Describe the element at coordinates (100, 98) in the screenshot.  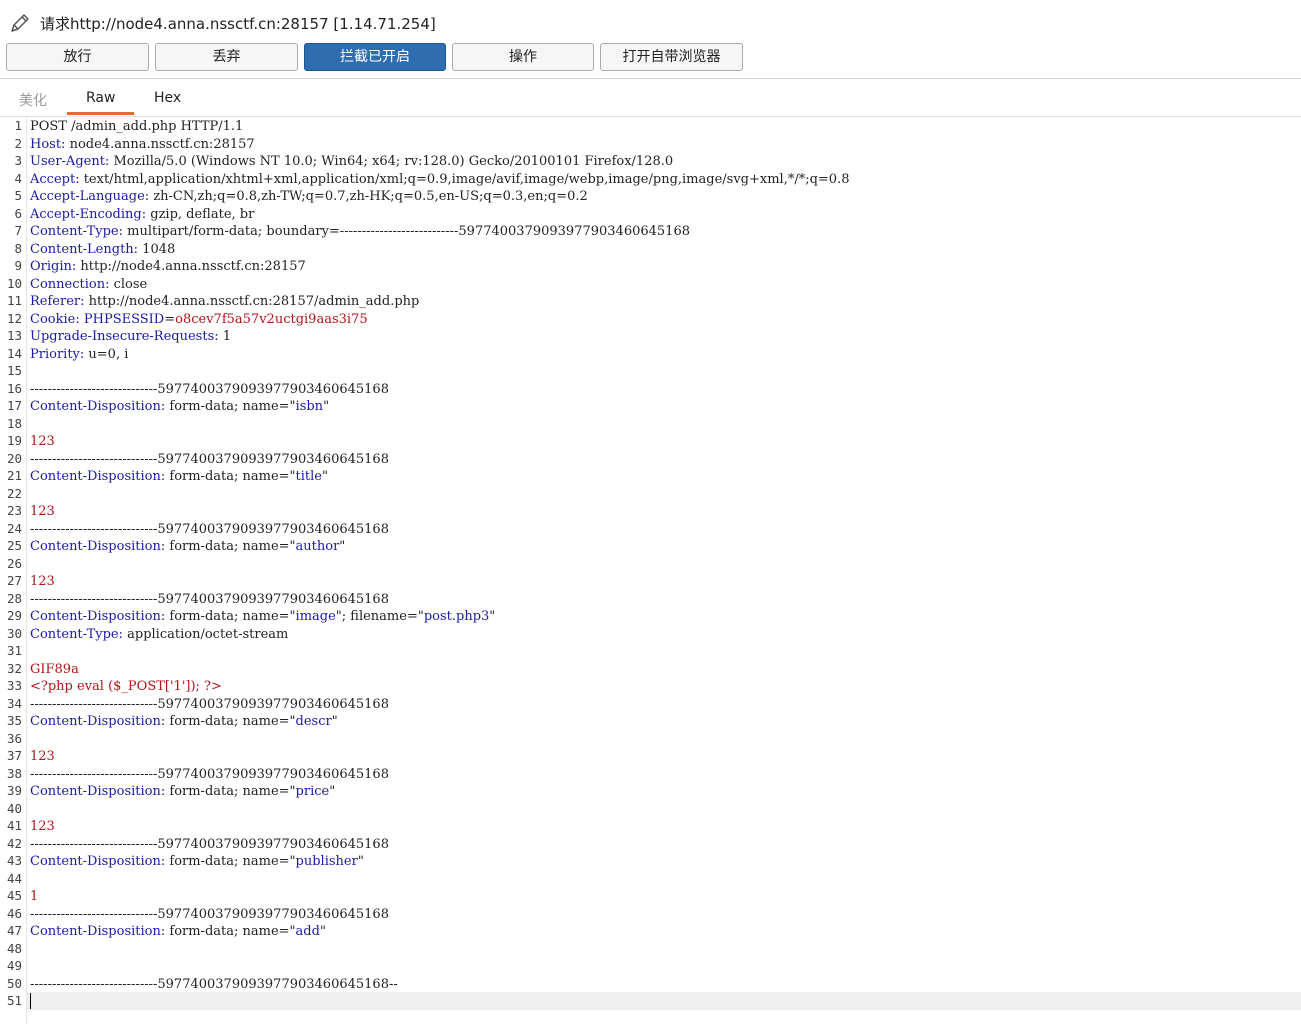
I see `tab-raw: Raw` at that location.